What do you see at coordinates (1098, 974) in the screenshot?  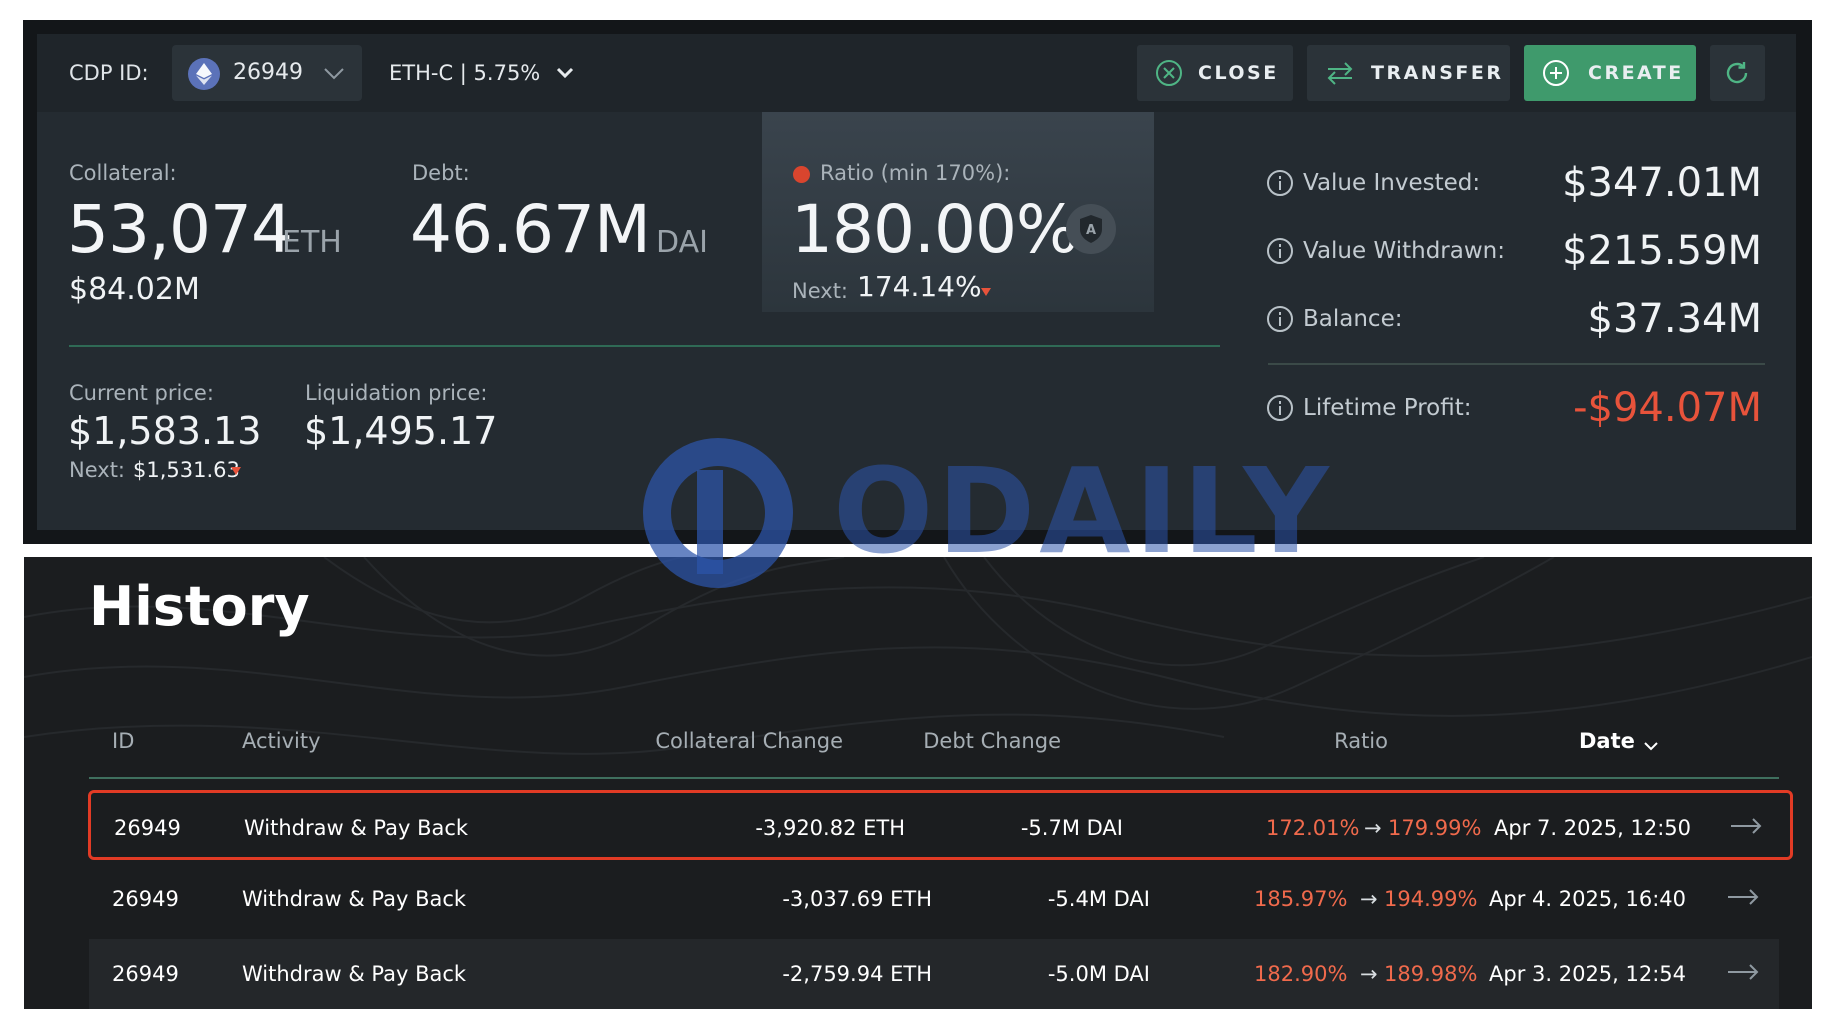 I see `row-debt-change: -5.0M DAI` at bounding box center [1098, 974].